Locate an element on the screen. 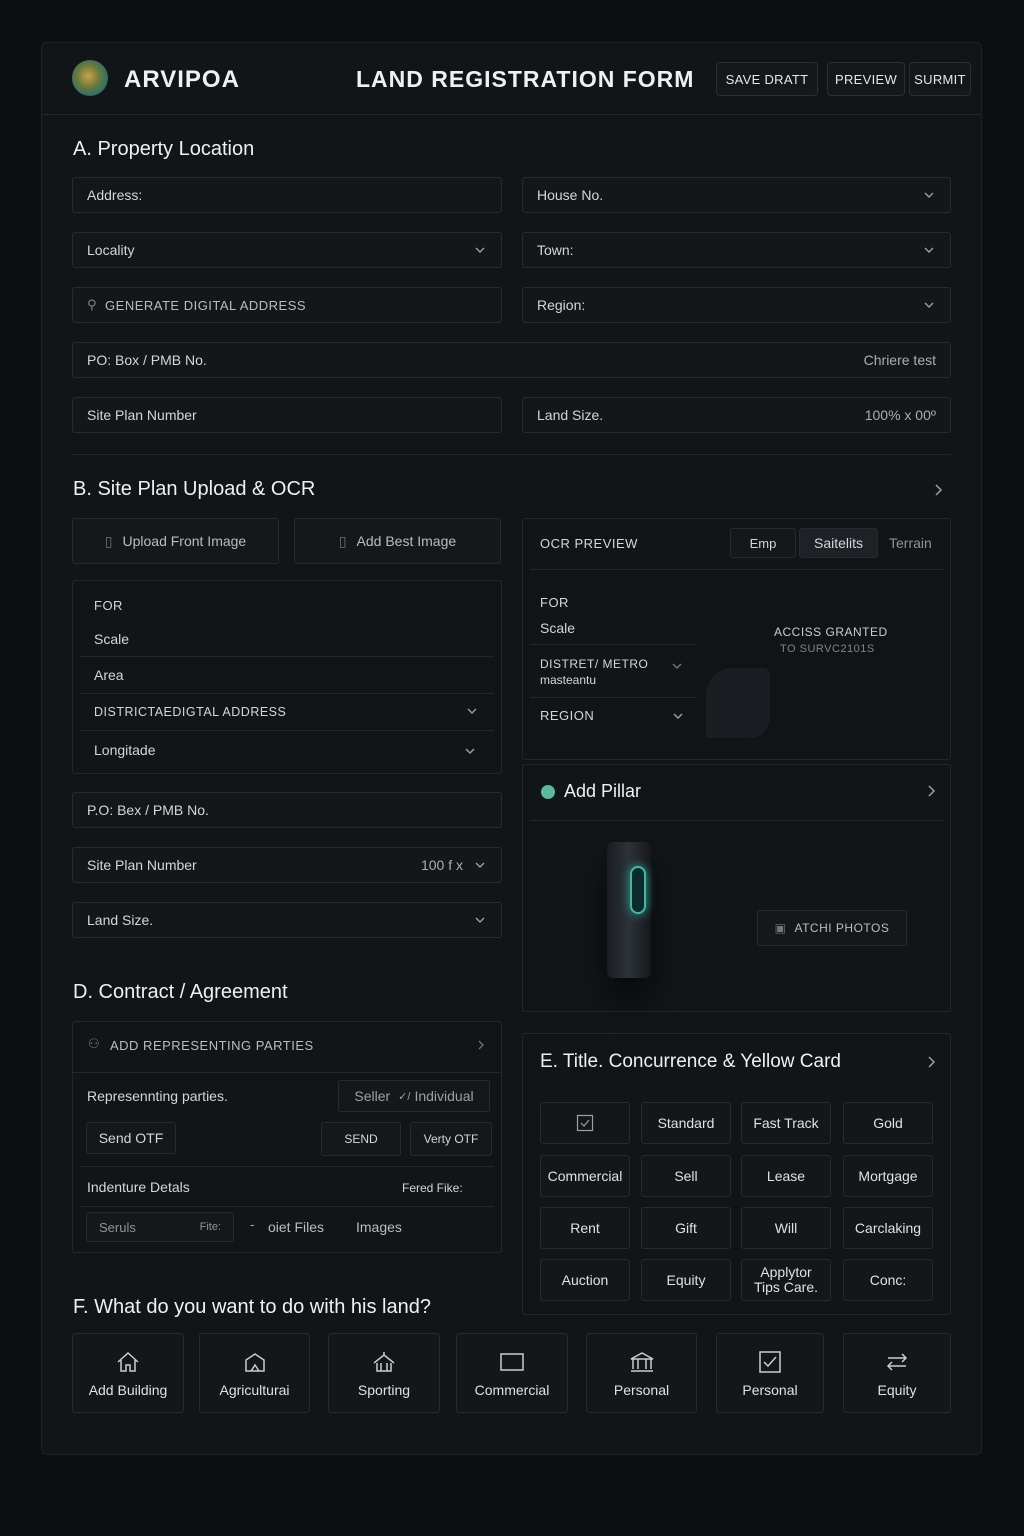  ocr-for-label: FOR is located at coordinates (554, 602).